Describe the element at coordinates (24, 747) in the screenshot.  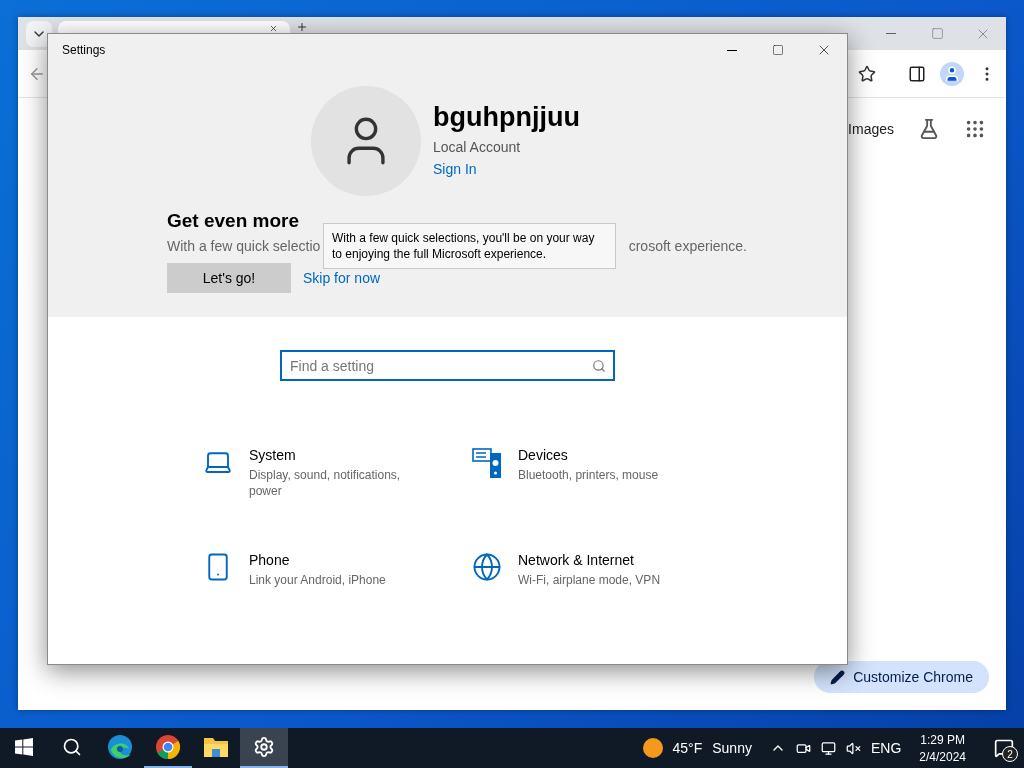
I see `windows-logo-icon` at that location.